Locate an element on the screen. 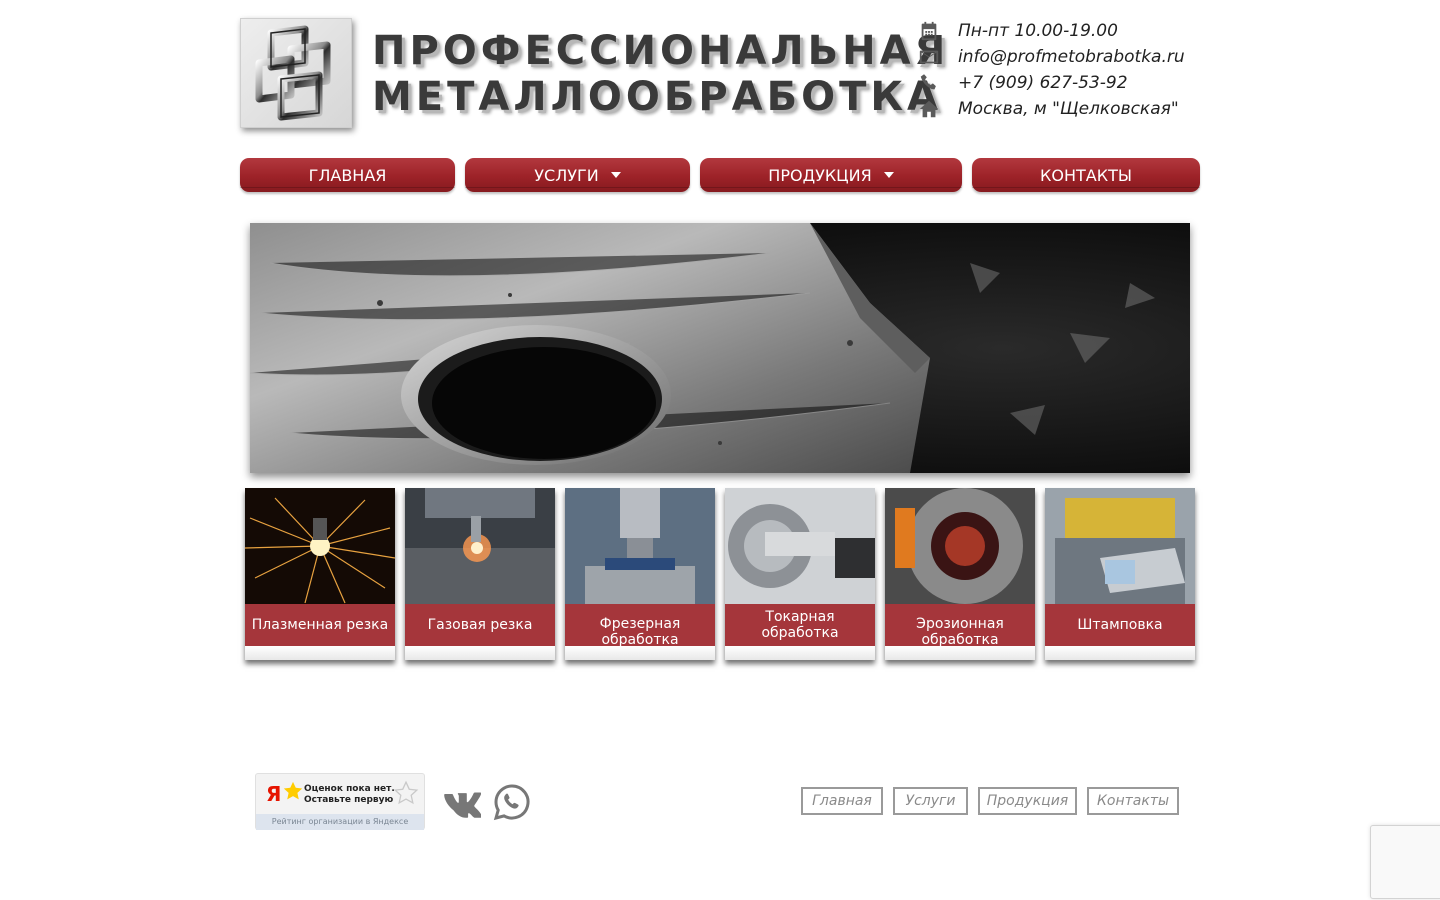  yandex-rating-caption: Рейтинг организации в Яндексе is located at coordinates (340, 822).